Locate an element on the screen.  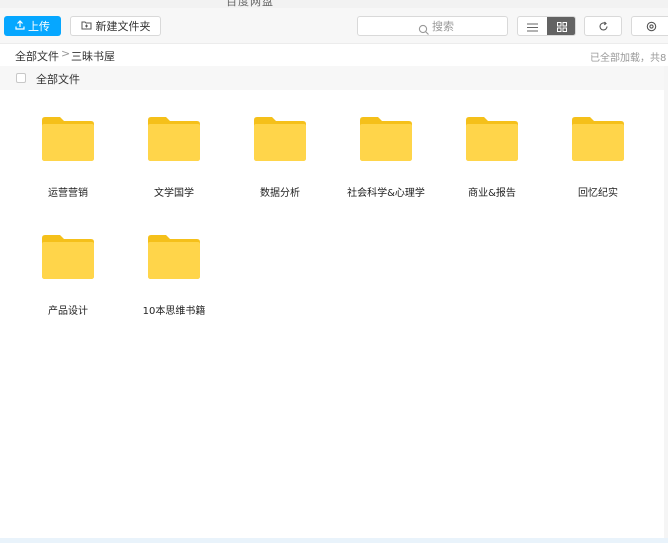
settings-icon is located at coordinates (651, 26).